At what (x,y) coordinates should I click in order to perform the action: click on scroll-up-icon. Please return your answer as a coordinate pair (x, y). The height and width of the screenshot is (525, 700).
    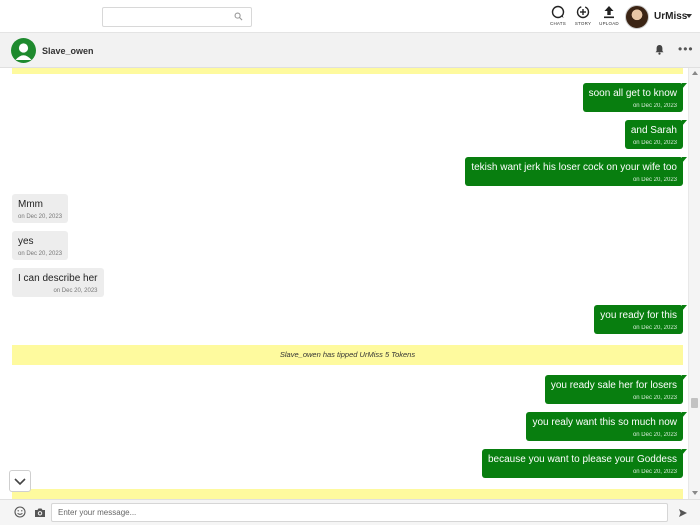
    Looking at the image, I should click on (695, 73).